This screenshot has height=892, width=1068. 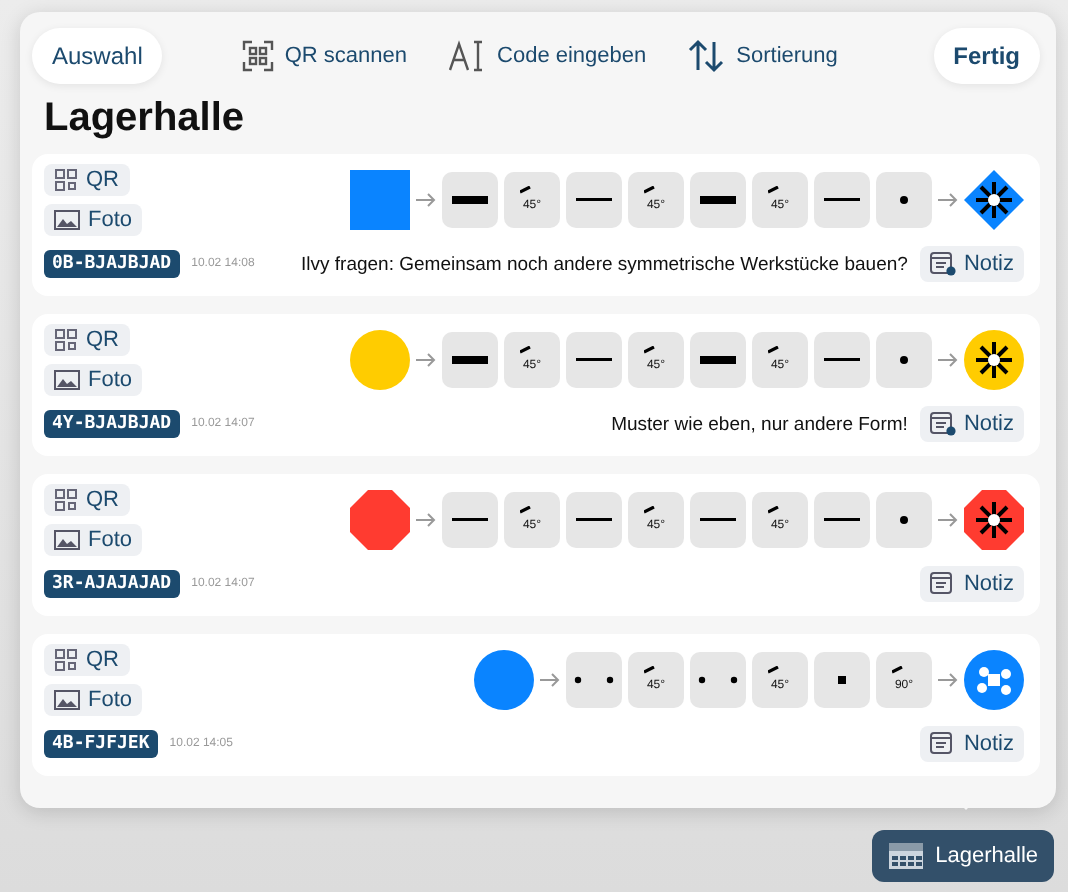 I want to click on text-cursor-icon, so click(x=467, y=56).